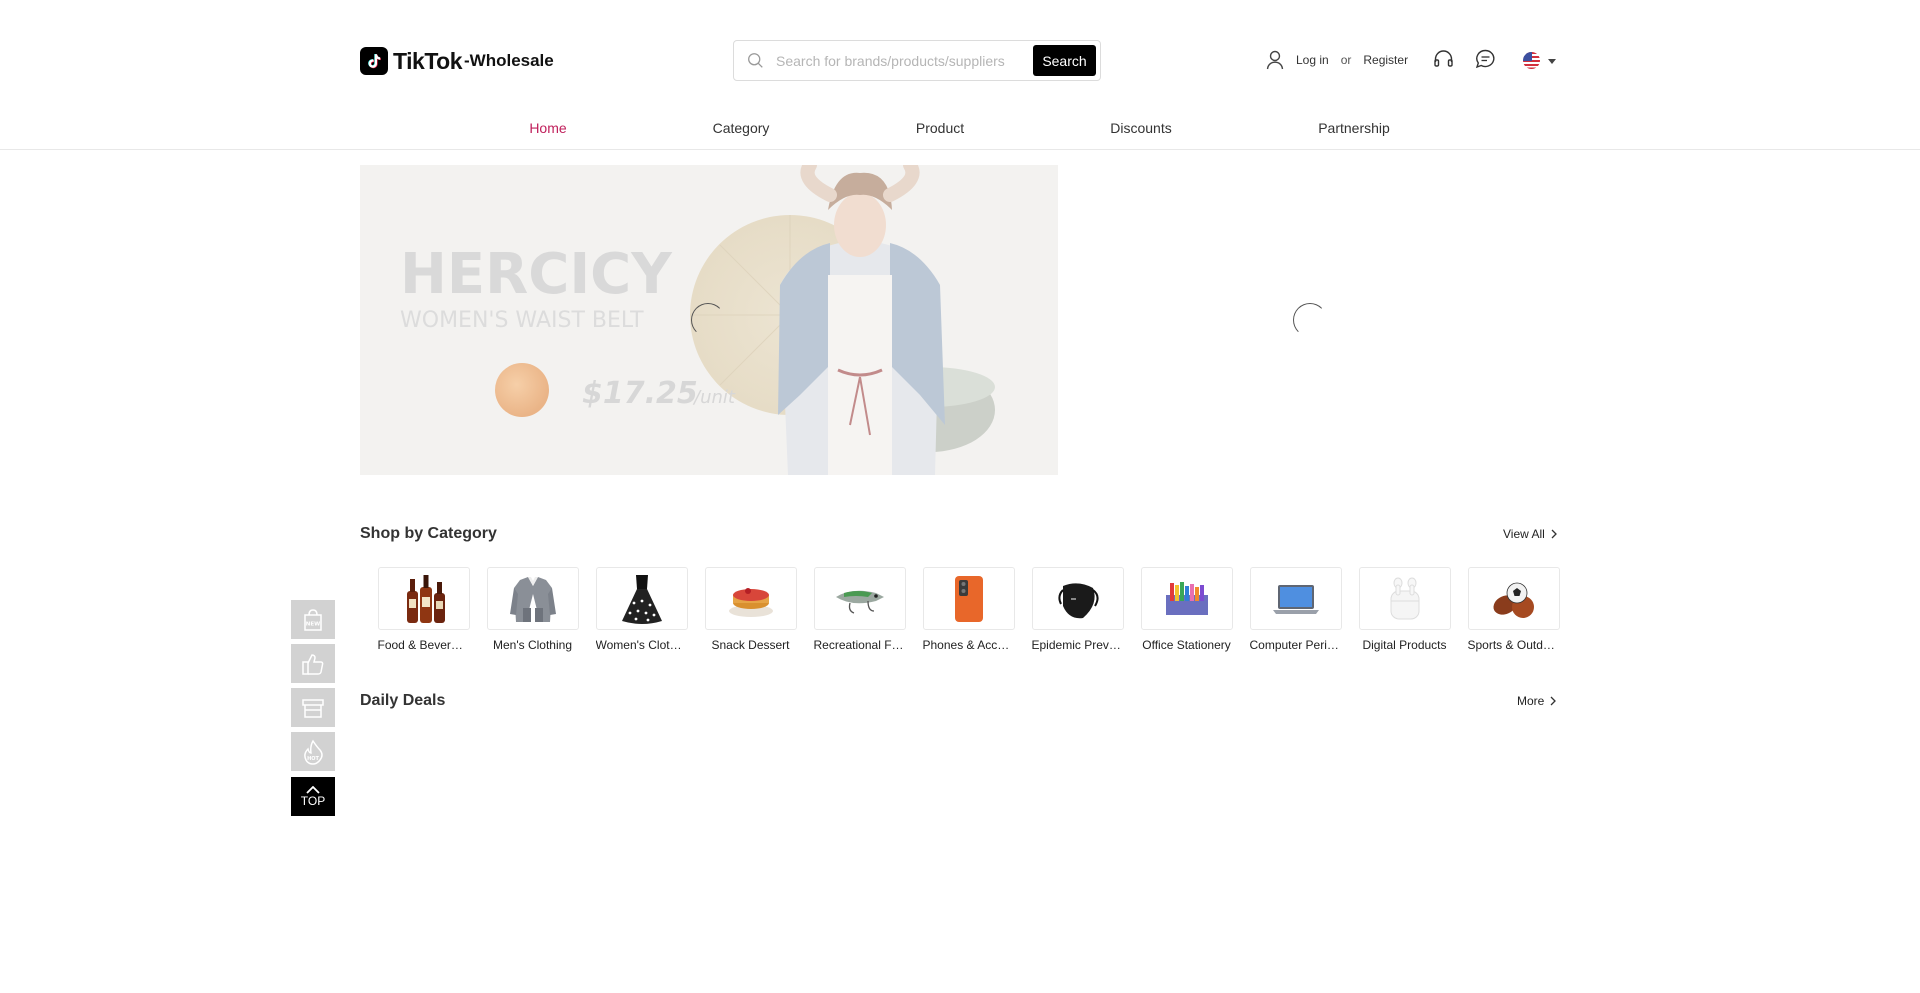  I want to click on suit-icon, so click(532, 598).